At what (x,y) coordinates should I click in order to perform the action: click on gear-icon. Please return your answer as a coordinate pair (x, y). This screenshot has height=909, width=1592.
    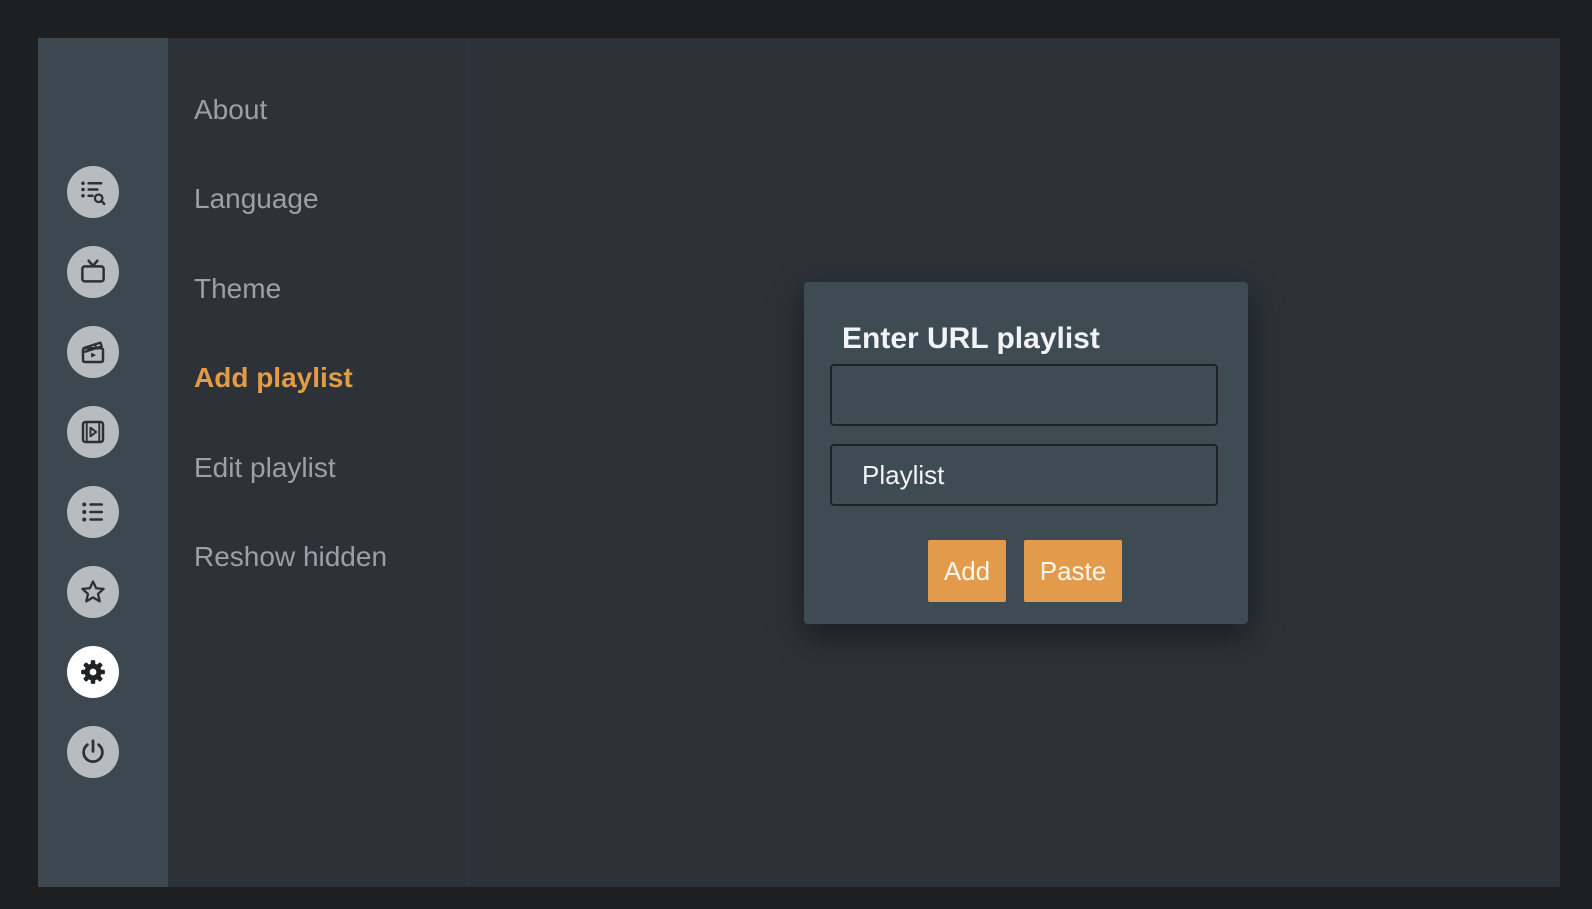
    Looking at the image, I should click on (93, 672).